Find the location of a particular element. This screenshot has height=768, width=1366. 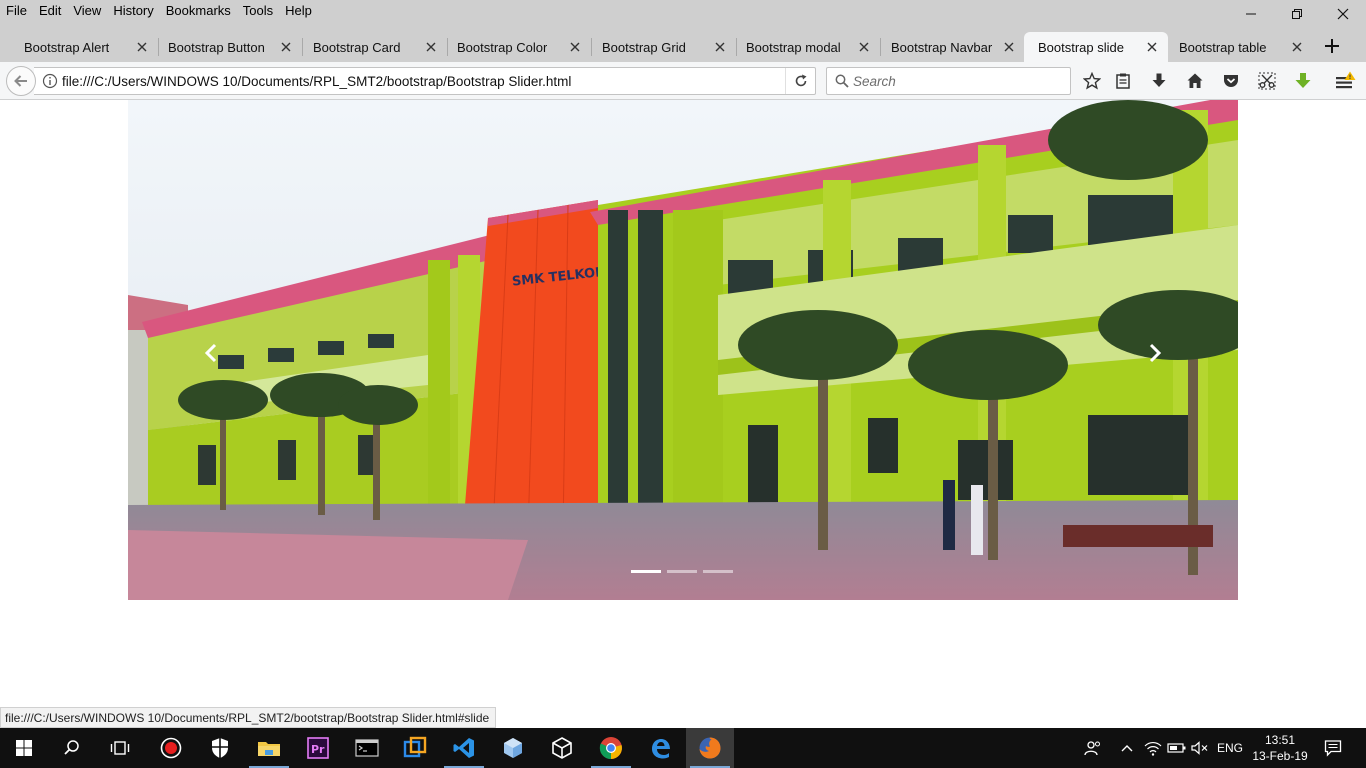

tab-bootstrap-navbar: Bootstrap Navbar is located at coordinates (951, 47).